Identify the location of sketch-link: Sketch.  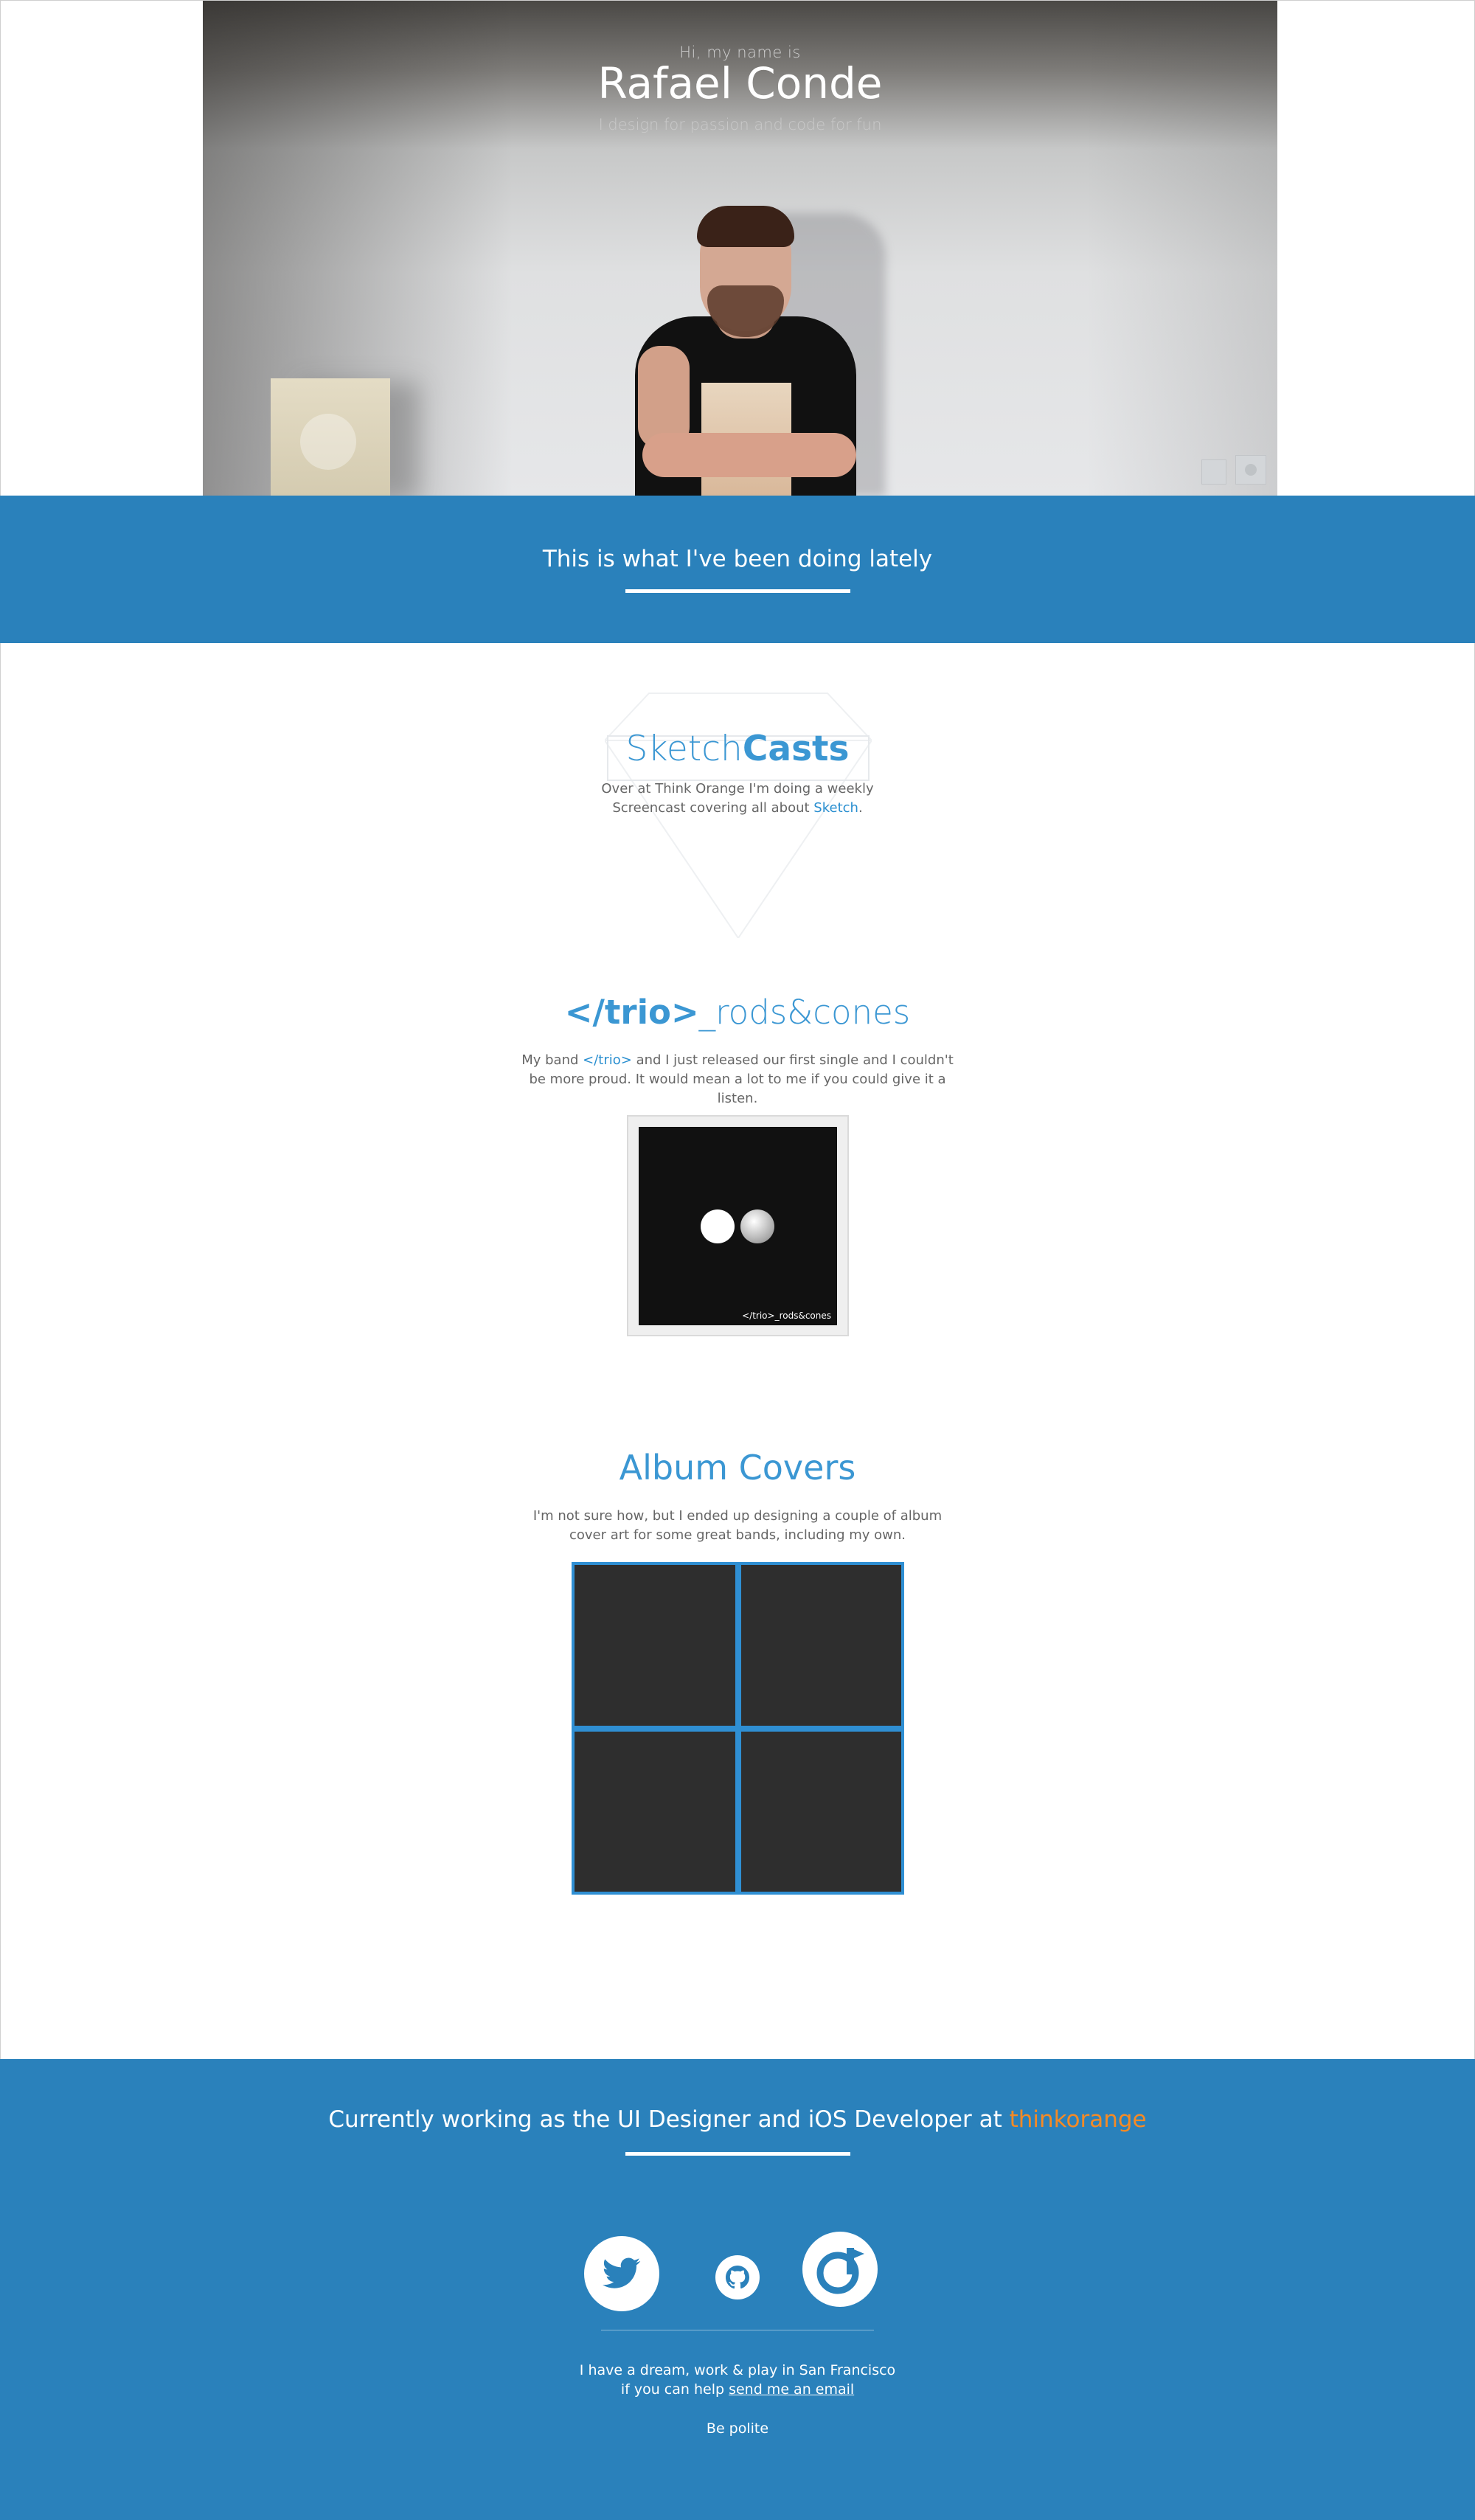
(836, 808).